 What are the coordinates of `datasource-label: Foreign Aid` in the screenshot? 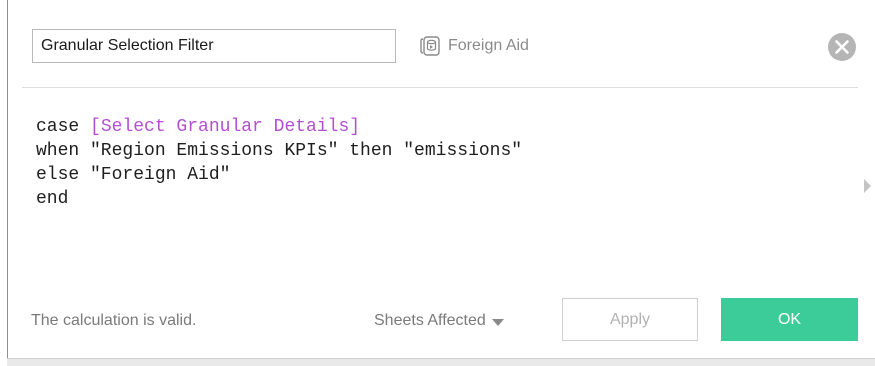 It's located at (488, 45).